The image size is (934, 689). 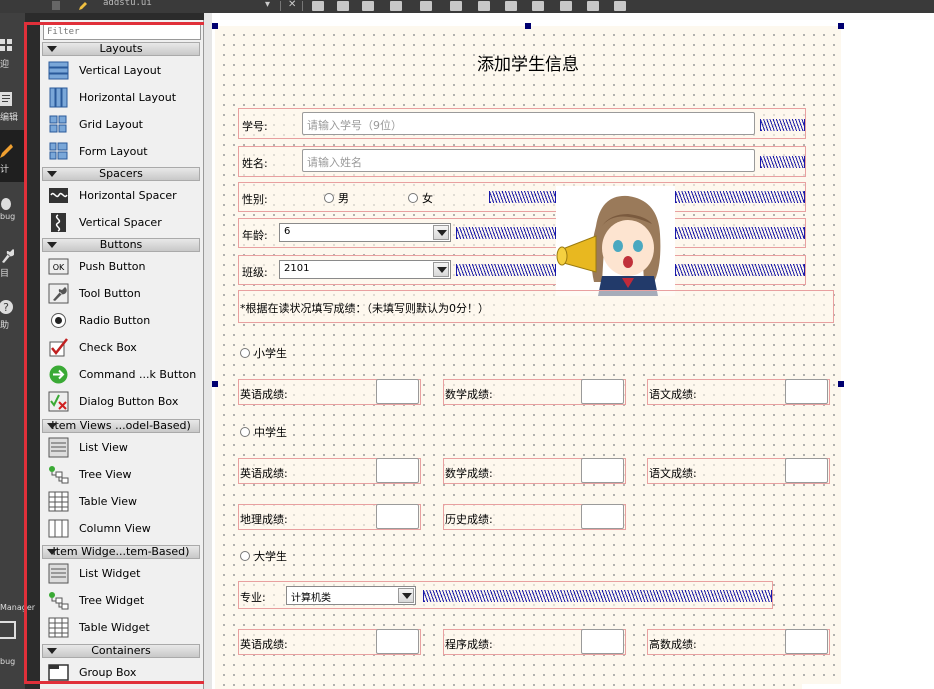 What do you see at coordinates (263, 432) in the screenshot?
I see `middle-school-radio: 中学生` at bounding box center [263, 432].